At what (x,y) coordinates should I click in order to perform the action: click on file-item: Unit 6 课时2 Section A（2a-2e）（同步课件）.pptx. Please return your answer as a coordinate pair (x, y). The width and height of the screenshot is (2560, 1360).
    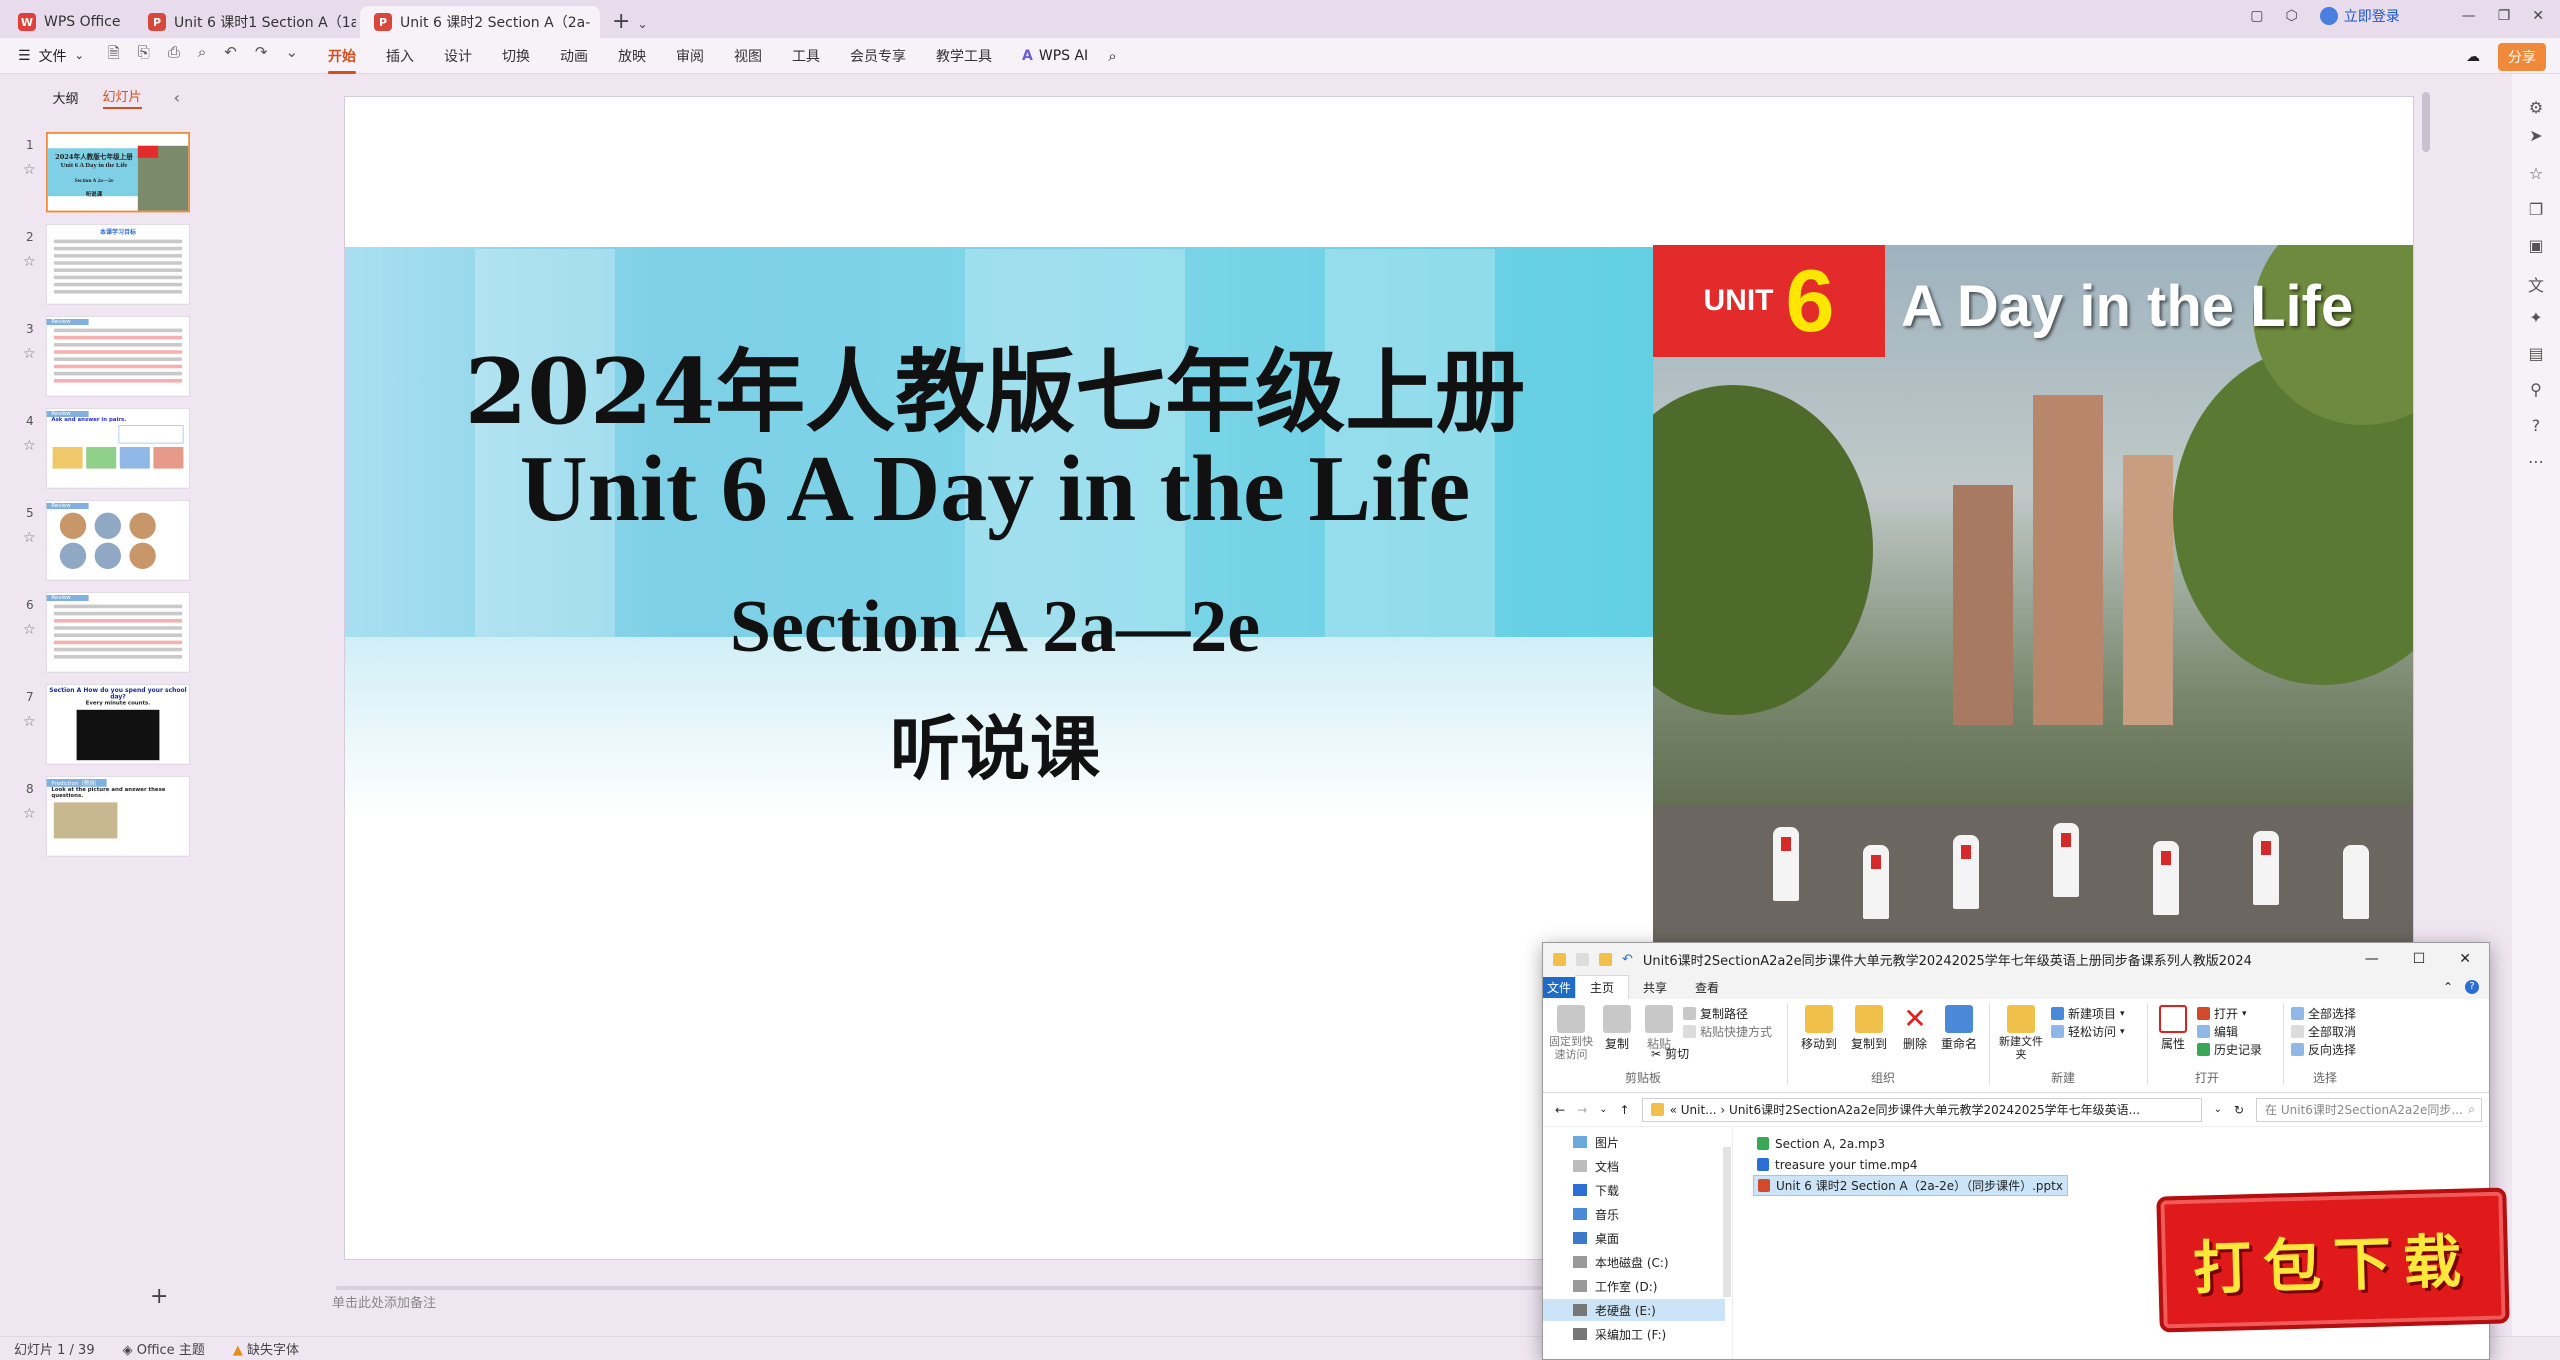
    Looking at the image, I should click on (1910, 1185).